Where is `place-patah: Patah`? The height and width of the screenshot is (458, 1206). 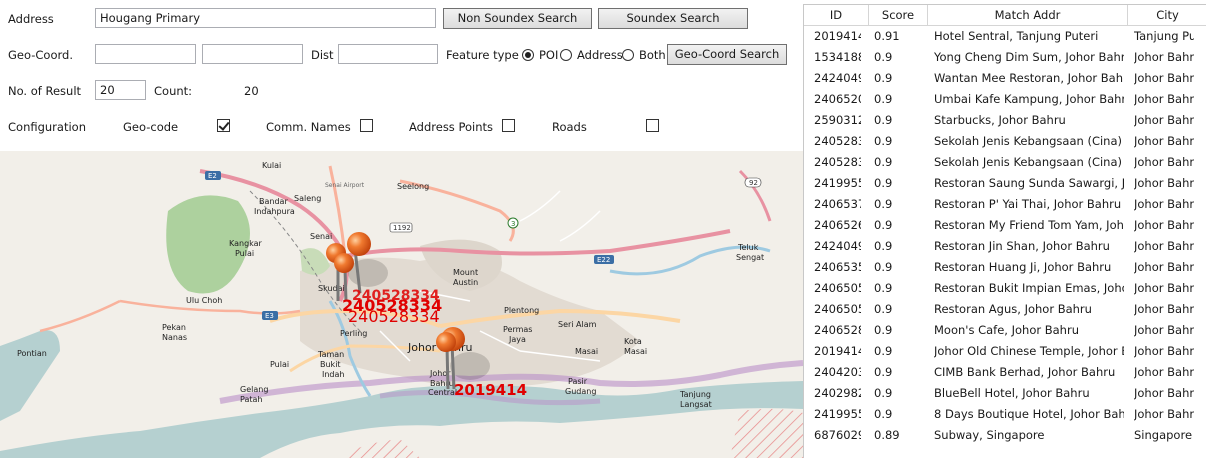 place-patah: Patah is located at coordinates (251, 399).